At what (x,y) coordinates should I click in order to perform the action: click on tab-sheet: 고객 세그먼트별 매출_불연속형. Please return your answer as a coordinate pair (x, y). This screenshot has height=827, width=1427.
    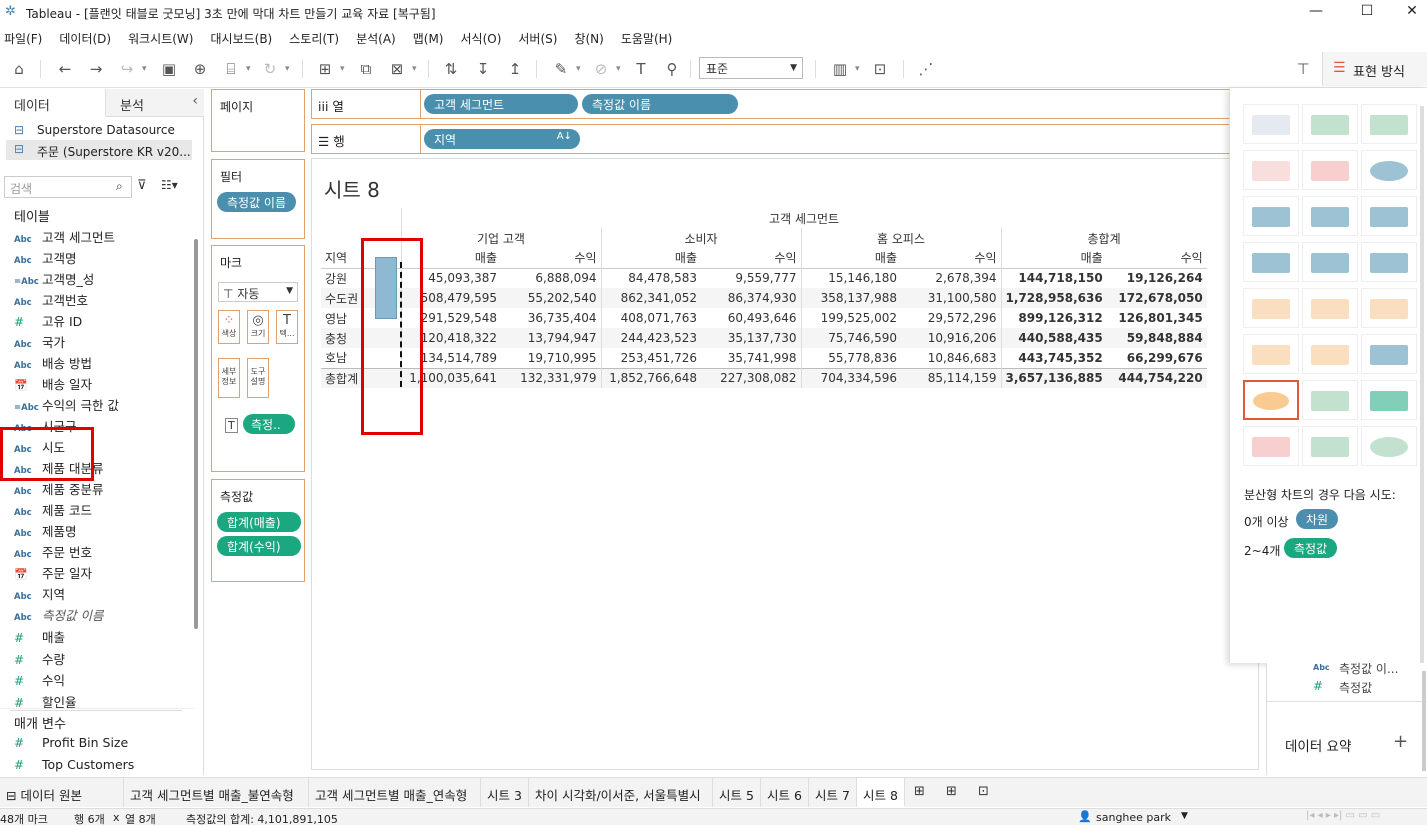
    Looking at the image, I should click on (216, 792).